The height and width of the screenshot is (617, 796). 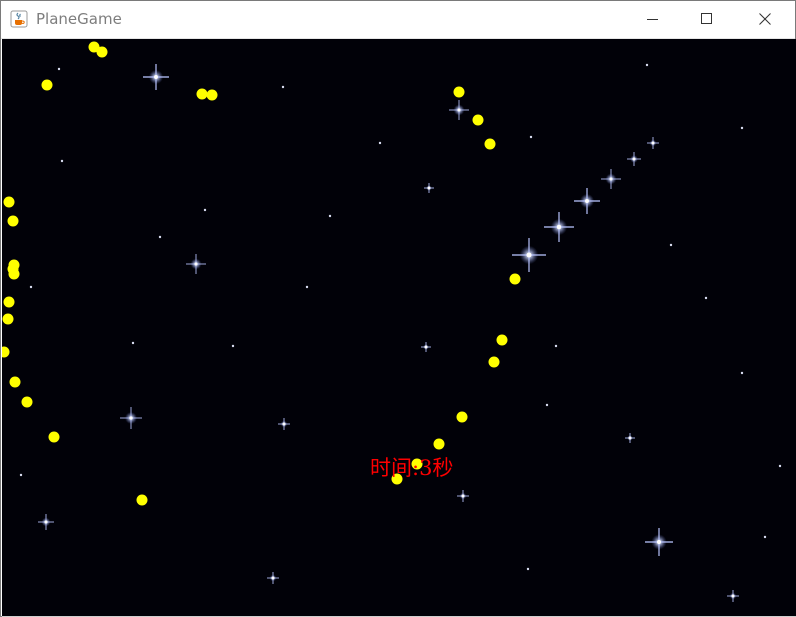 I want to click on close-icon, so click(x=765, y=19).